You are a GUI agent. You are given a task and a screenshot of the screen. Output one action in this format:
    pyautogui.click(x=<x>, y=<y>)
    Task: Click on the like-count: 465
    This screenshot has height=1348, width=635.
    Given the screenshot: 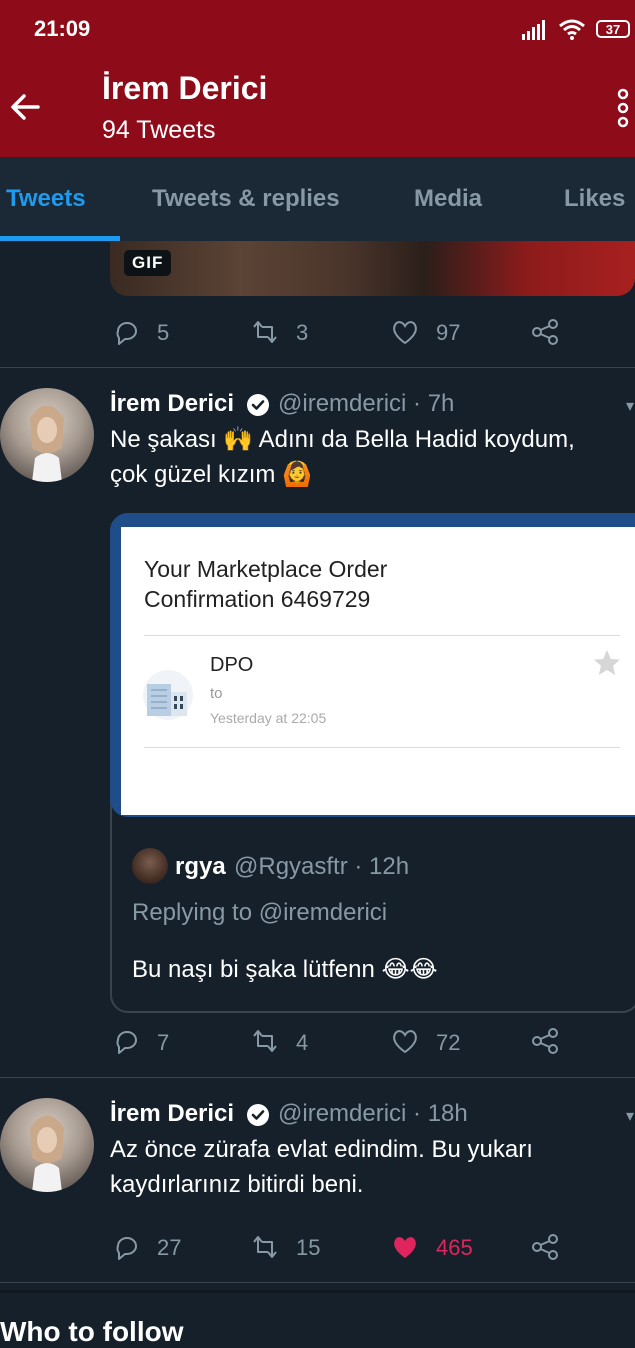 What is the action you would take?
    pyautogui.click(x=454, y=1247)
    